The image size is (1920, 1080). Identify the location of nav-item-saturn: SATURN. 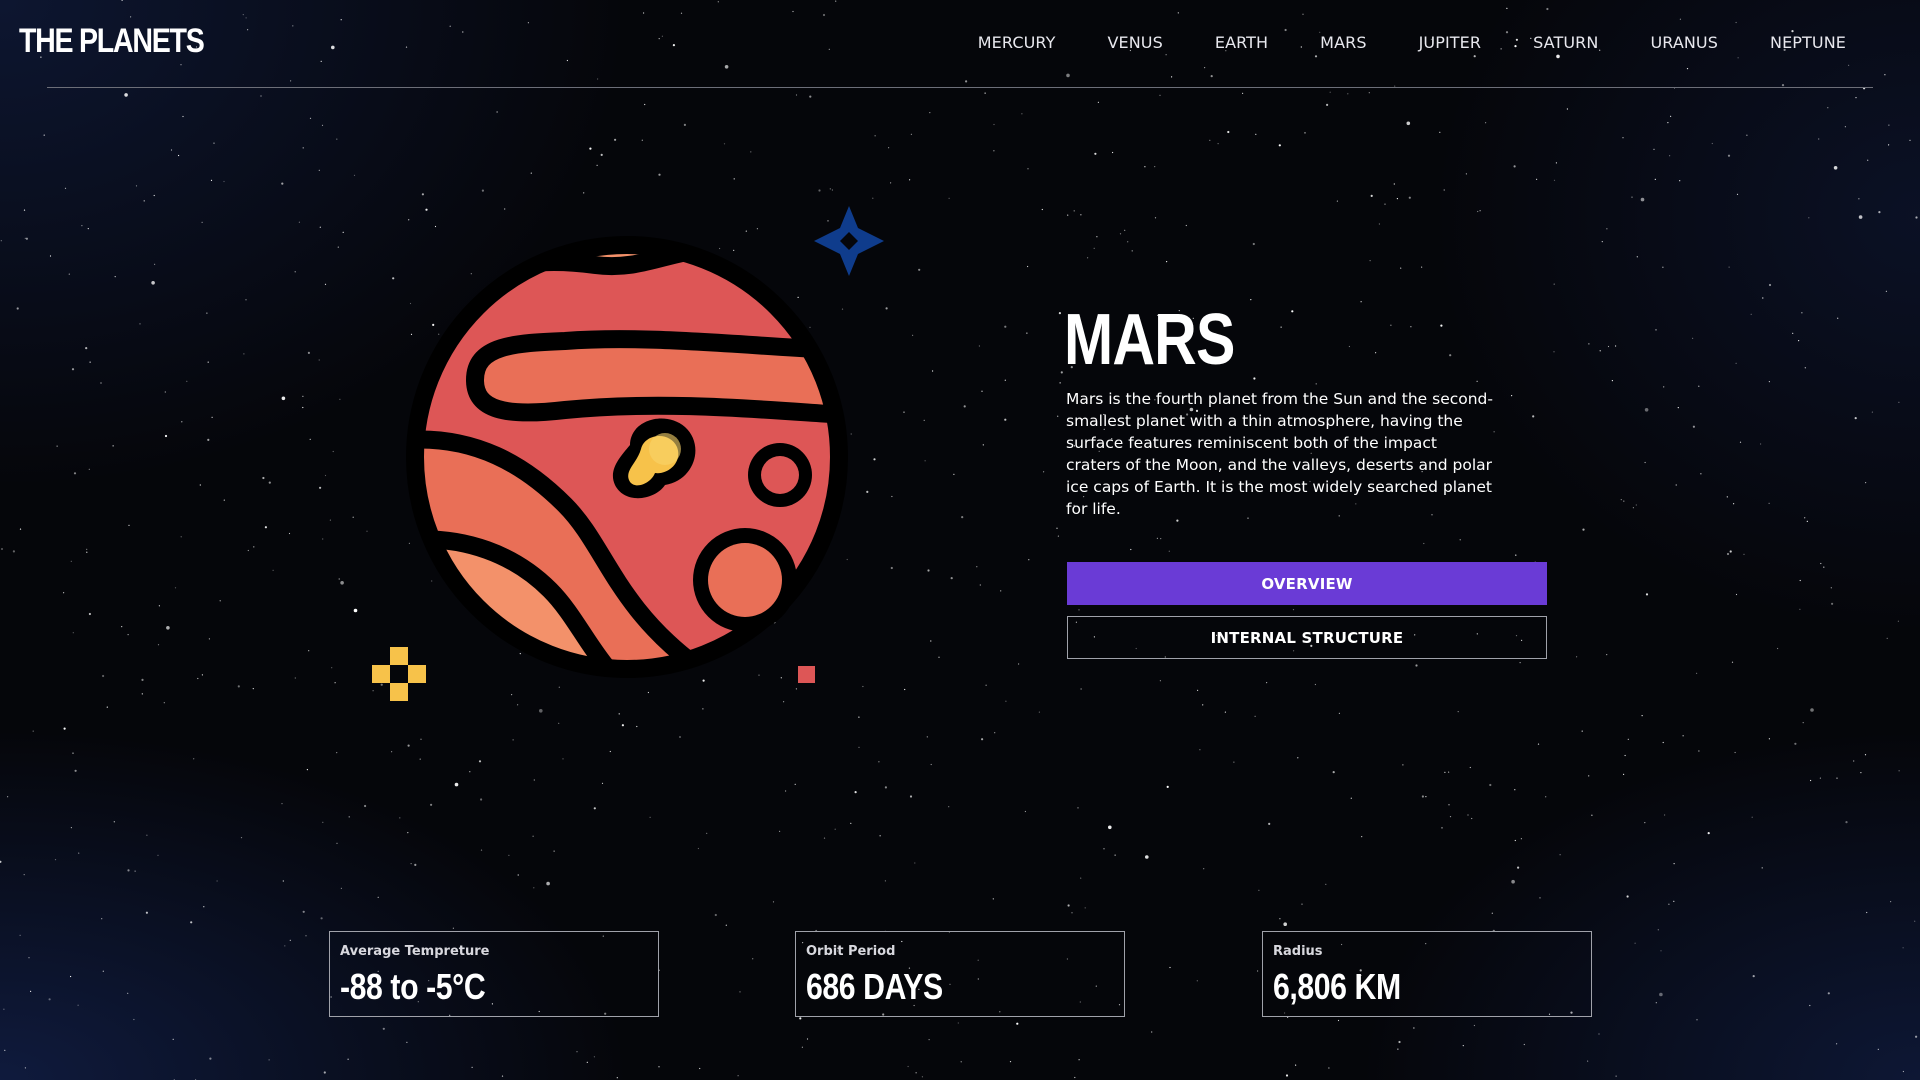
(1565, 42).